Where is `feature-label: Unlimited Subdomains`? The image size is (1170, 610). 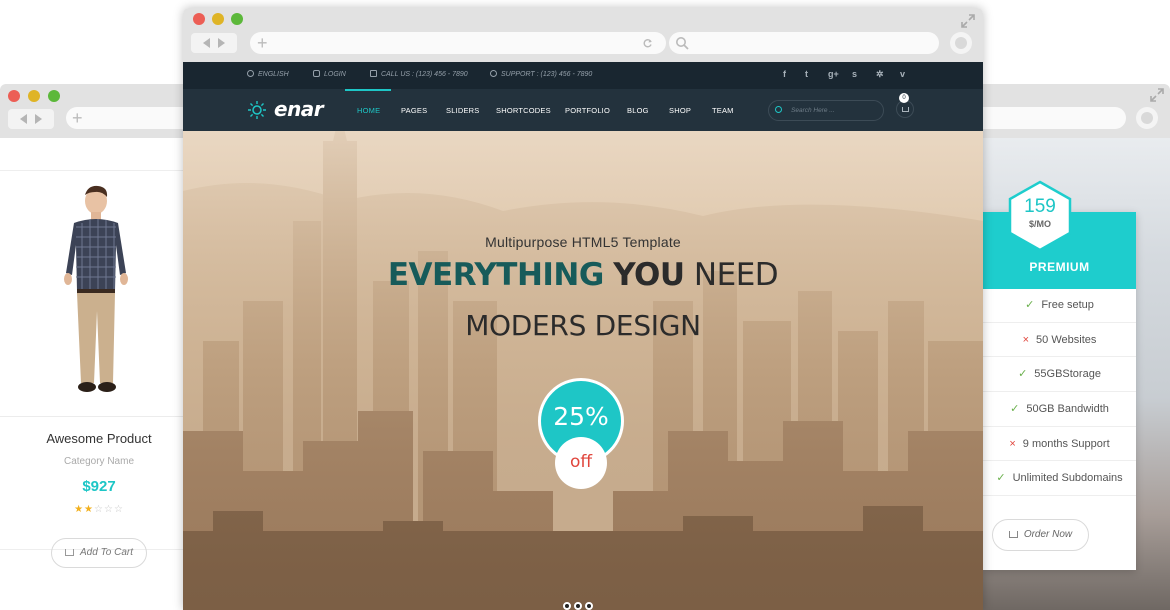 feature-label: Unlimited Subdomains is located at coordinates (1067, 478).